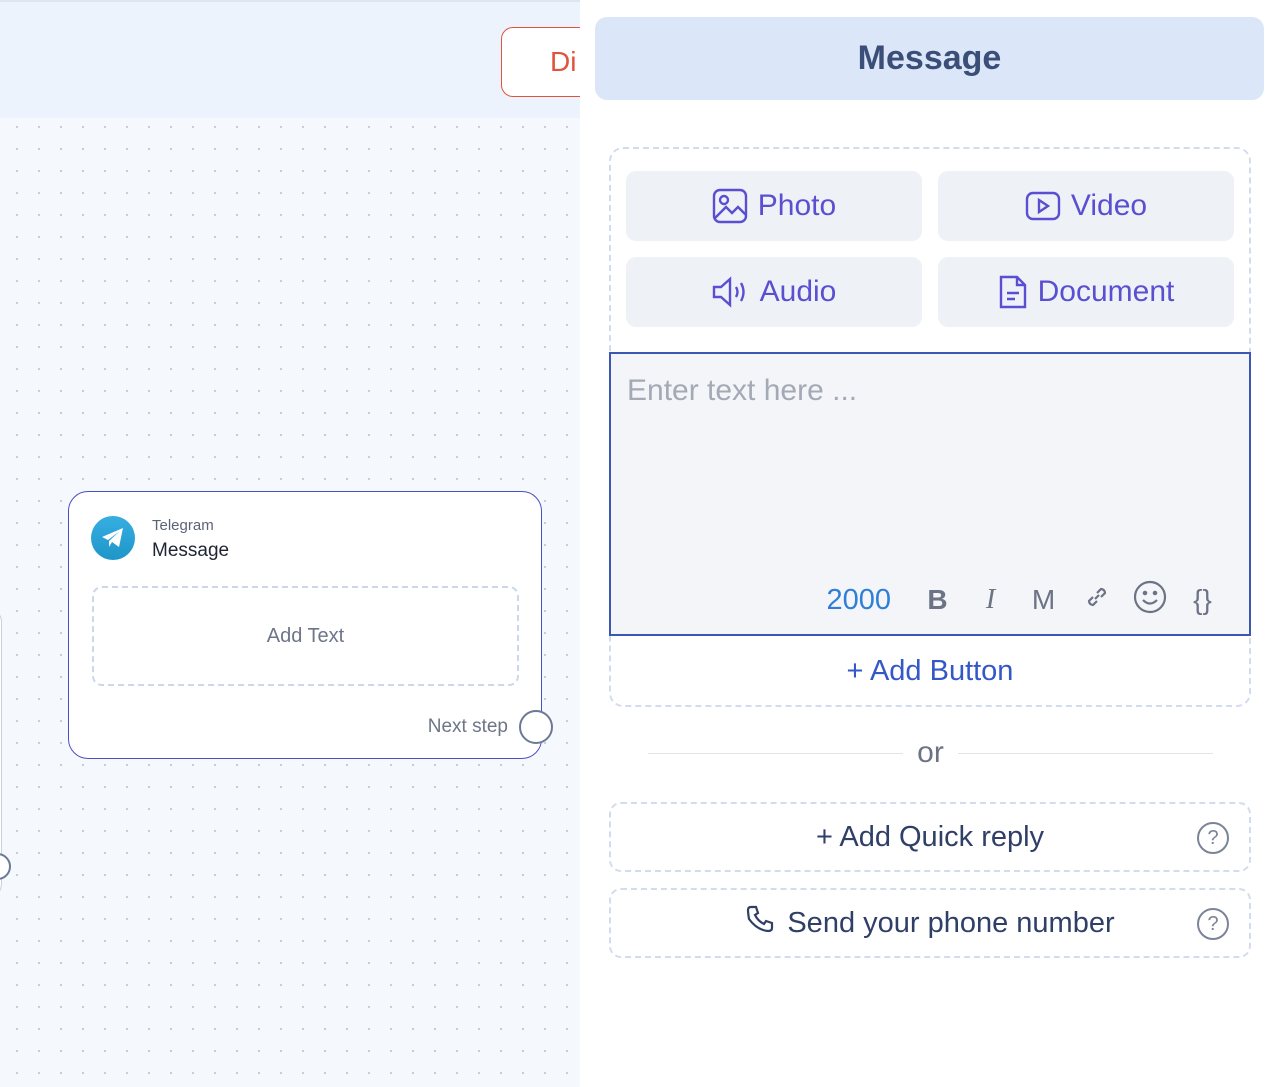 Image resolution: width=1280 pixels, height=1087 pixels. Describe the element at coordinates (930, 671) in the screenshot. I see `add-button: + Add Button` at that location.